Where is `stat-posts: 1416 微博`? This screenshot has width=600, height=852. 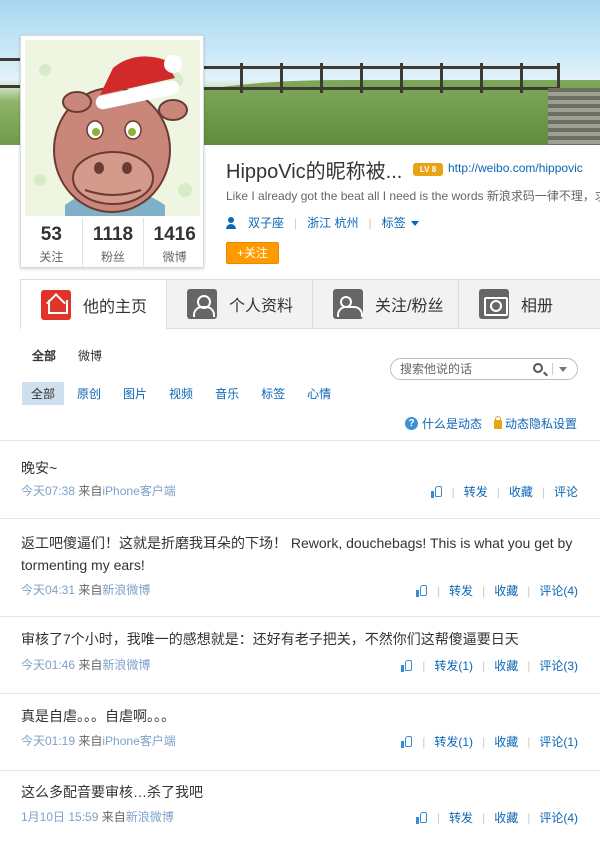
stat-posts: 1416 微博 is located at coordinates (174, 243).